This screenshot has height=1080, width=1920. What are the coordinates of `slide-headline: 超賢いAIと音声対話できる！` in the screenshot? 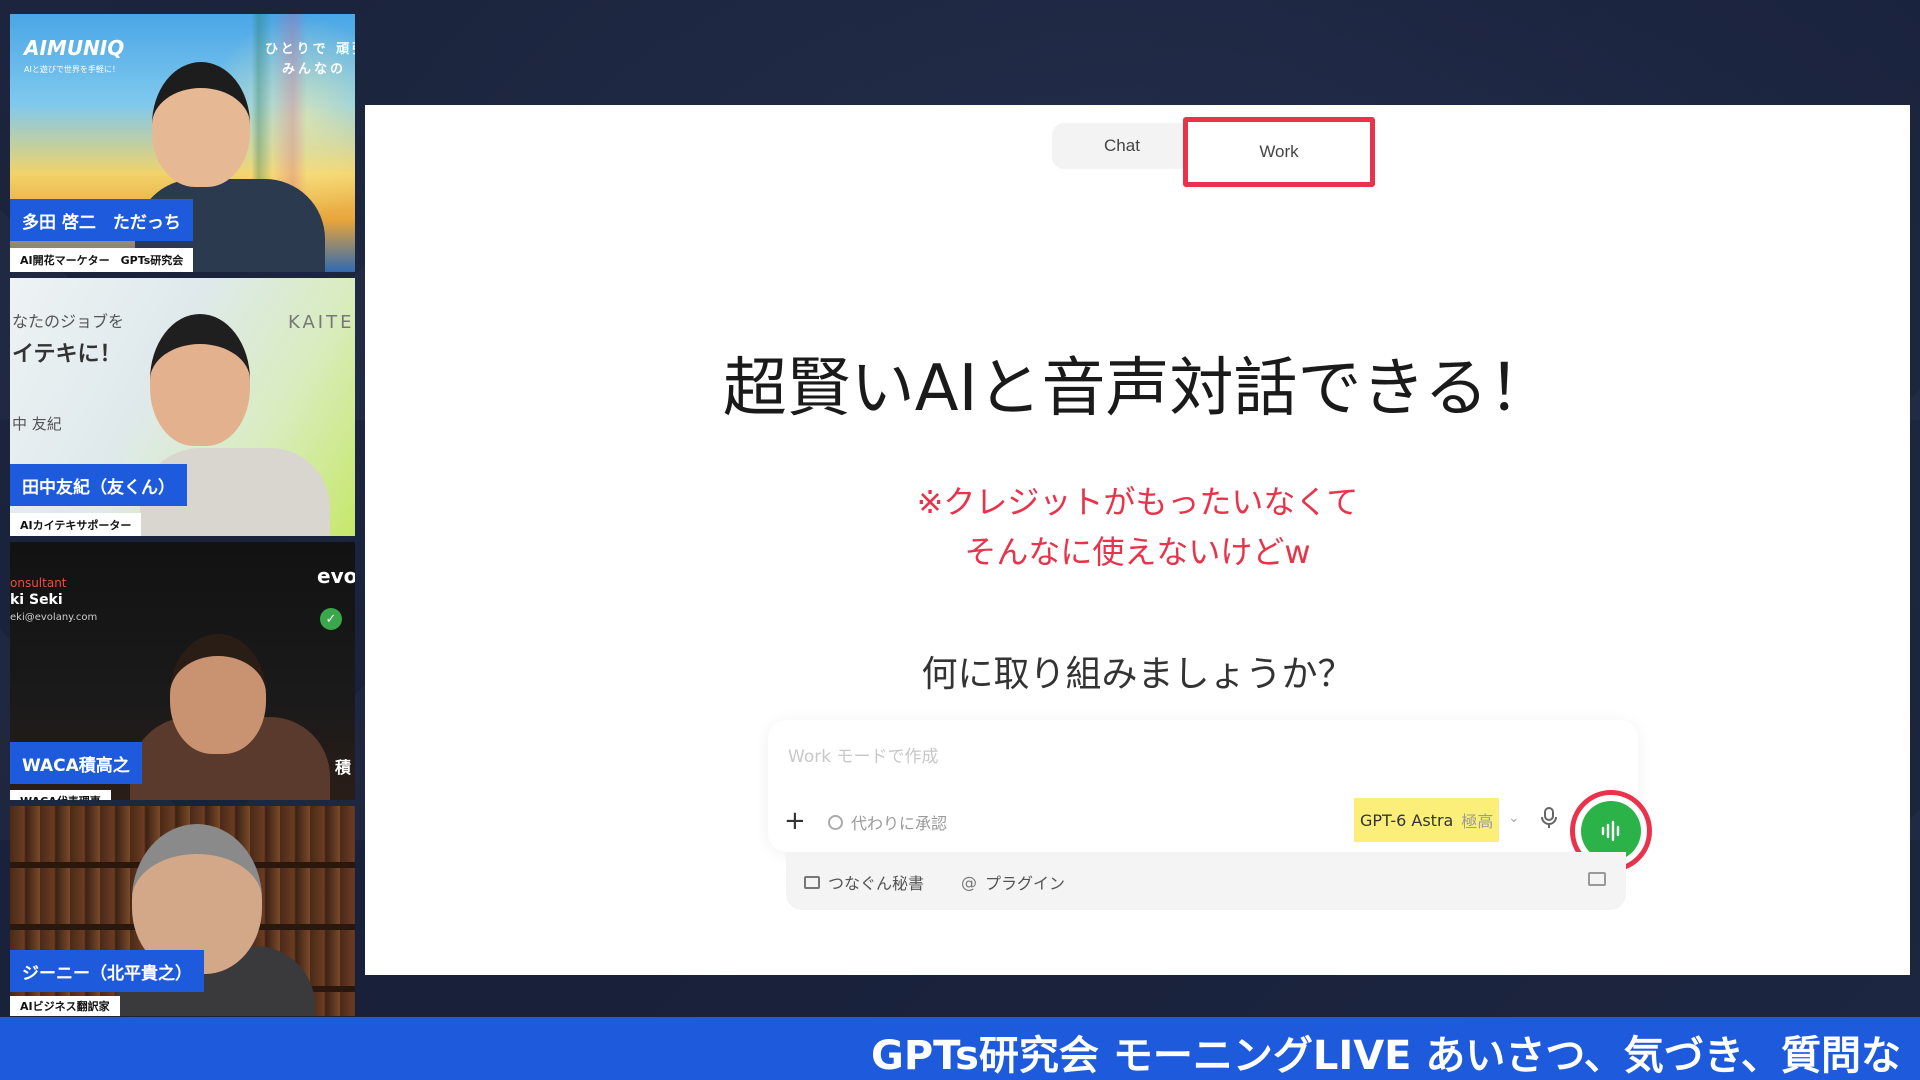 It's located at (1137, 389).